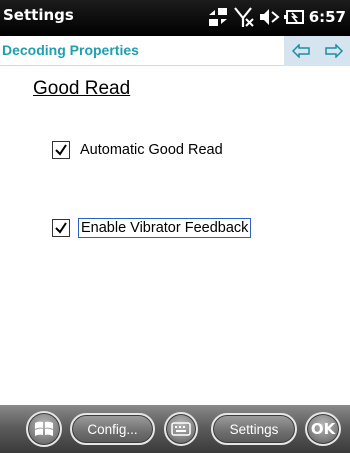 Image resolution: width=350 pixels, height=453 pixels. I want to click on option-automatic-good-read: Automatic Good Read, so click(138, 150).